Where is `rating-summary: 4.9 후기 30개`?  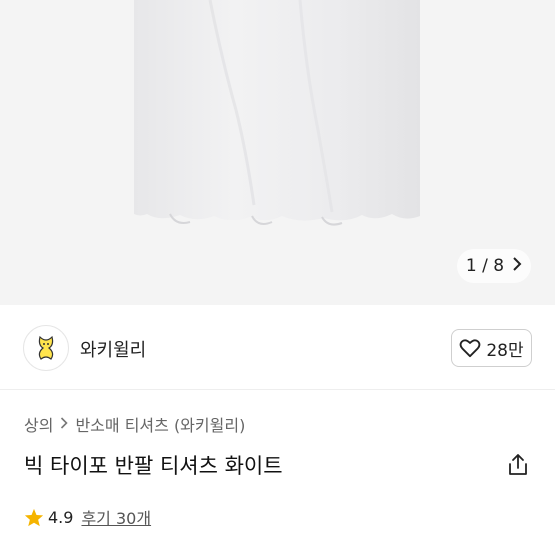 rating-summary: 4.9 후기 30개 is located at coordinates (87, 517).